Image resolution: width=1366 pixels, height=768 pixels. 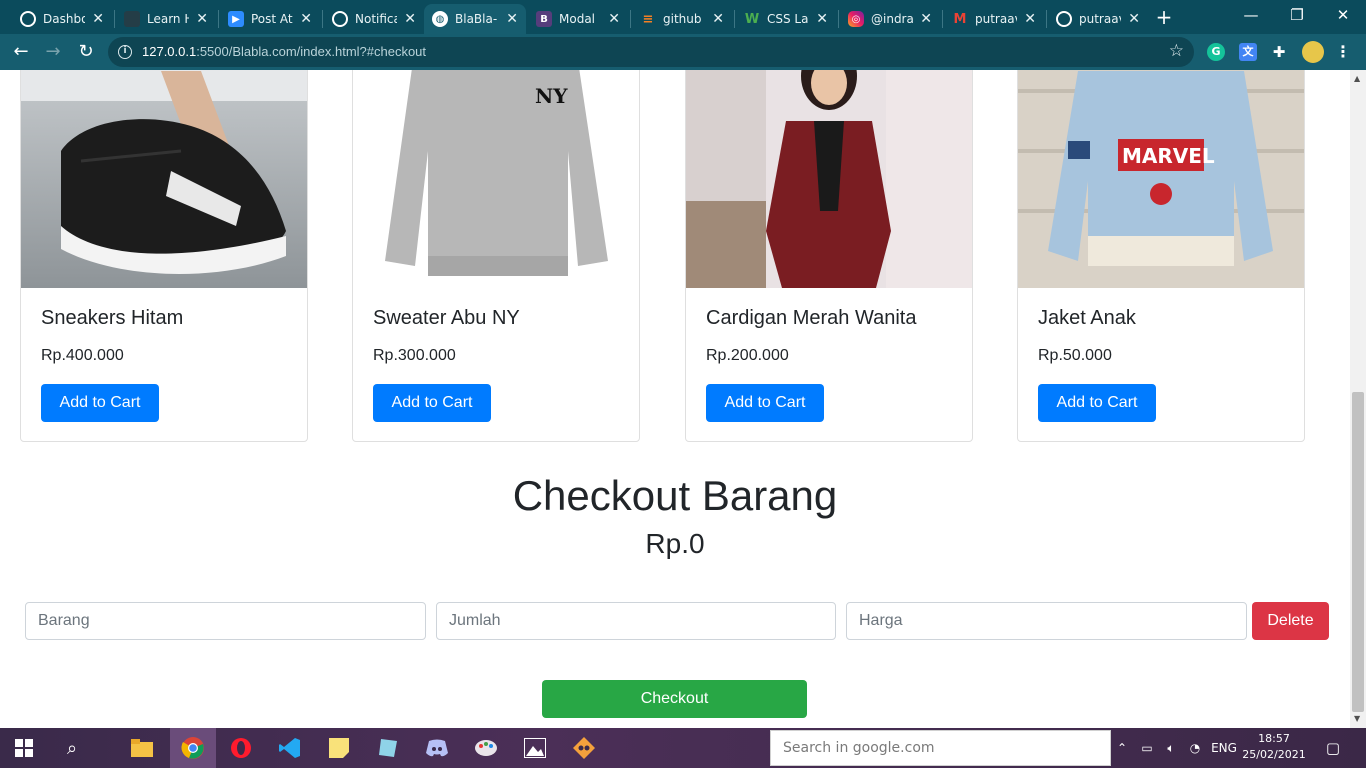 I want to click on product-name: Sneakers Hitam, so click(x=112, y=318).